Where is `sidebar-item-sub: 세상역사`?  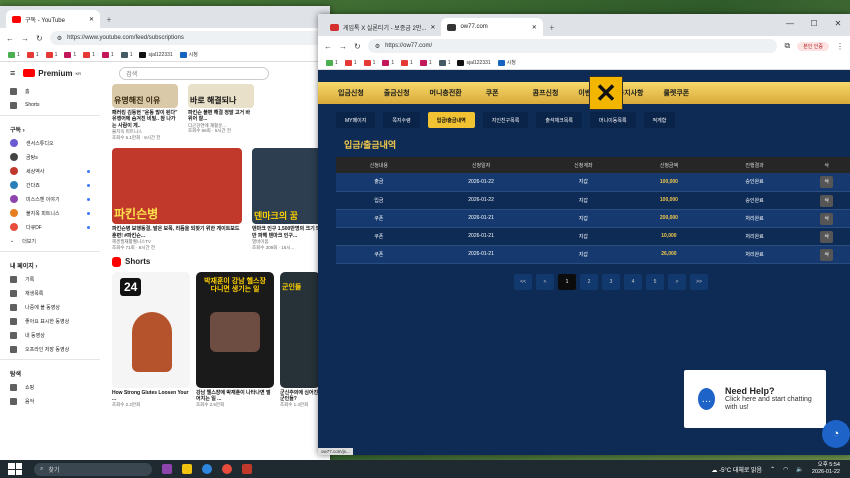 sidebar-item-sub: 세상역사 is located at coordinates (50, 171).